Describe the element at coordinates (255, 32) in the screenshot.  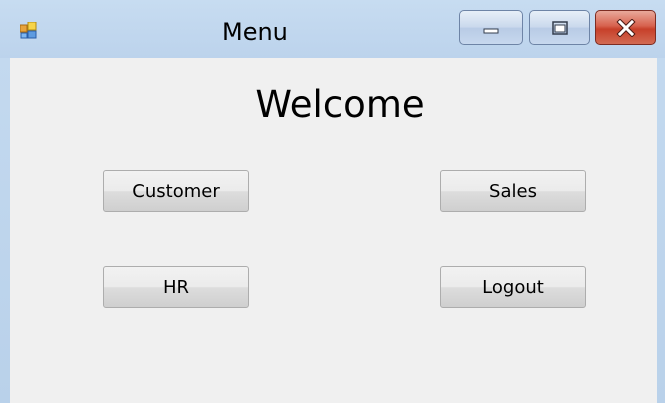
I see `window-title: Menu` at that location.